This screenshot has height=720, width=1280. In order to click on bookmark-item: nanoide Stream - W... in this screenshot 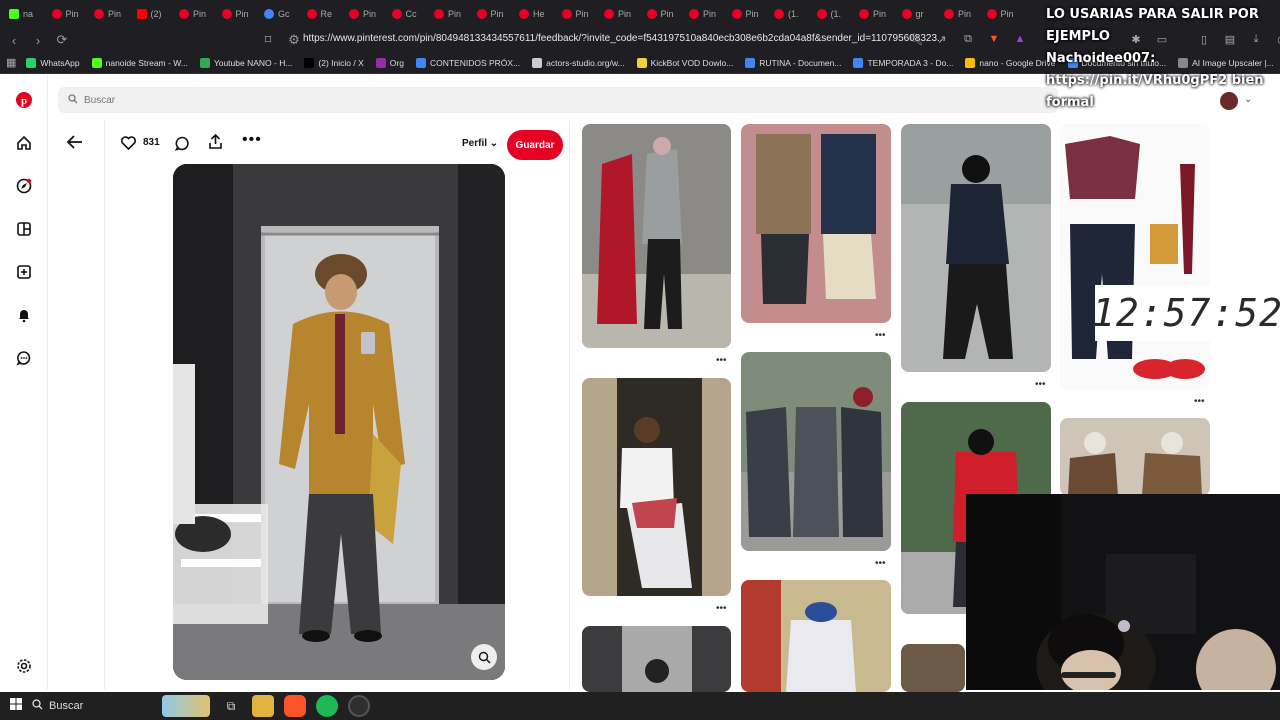, I will do `click(139, 62)`.